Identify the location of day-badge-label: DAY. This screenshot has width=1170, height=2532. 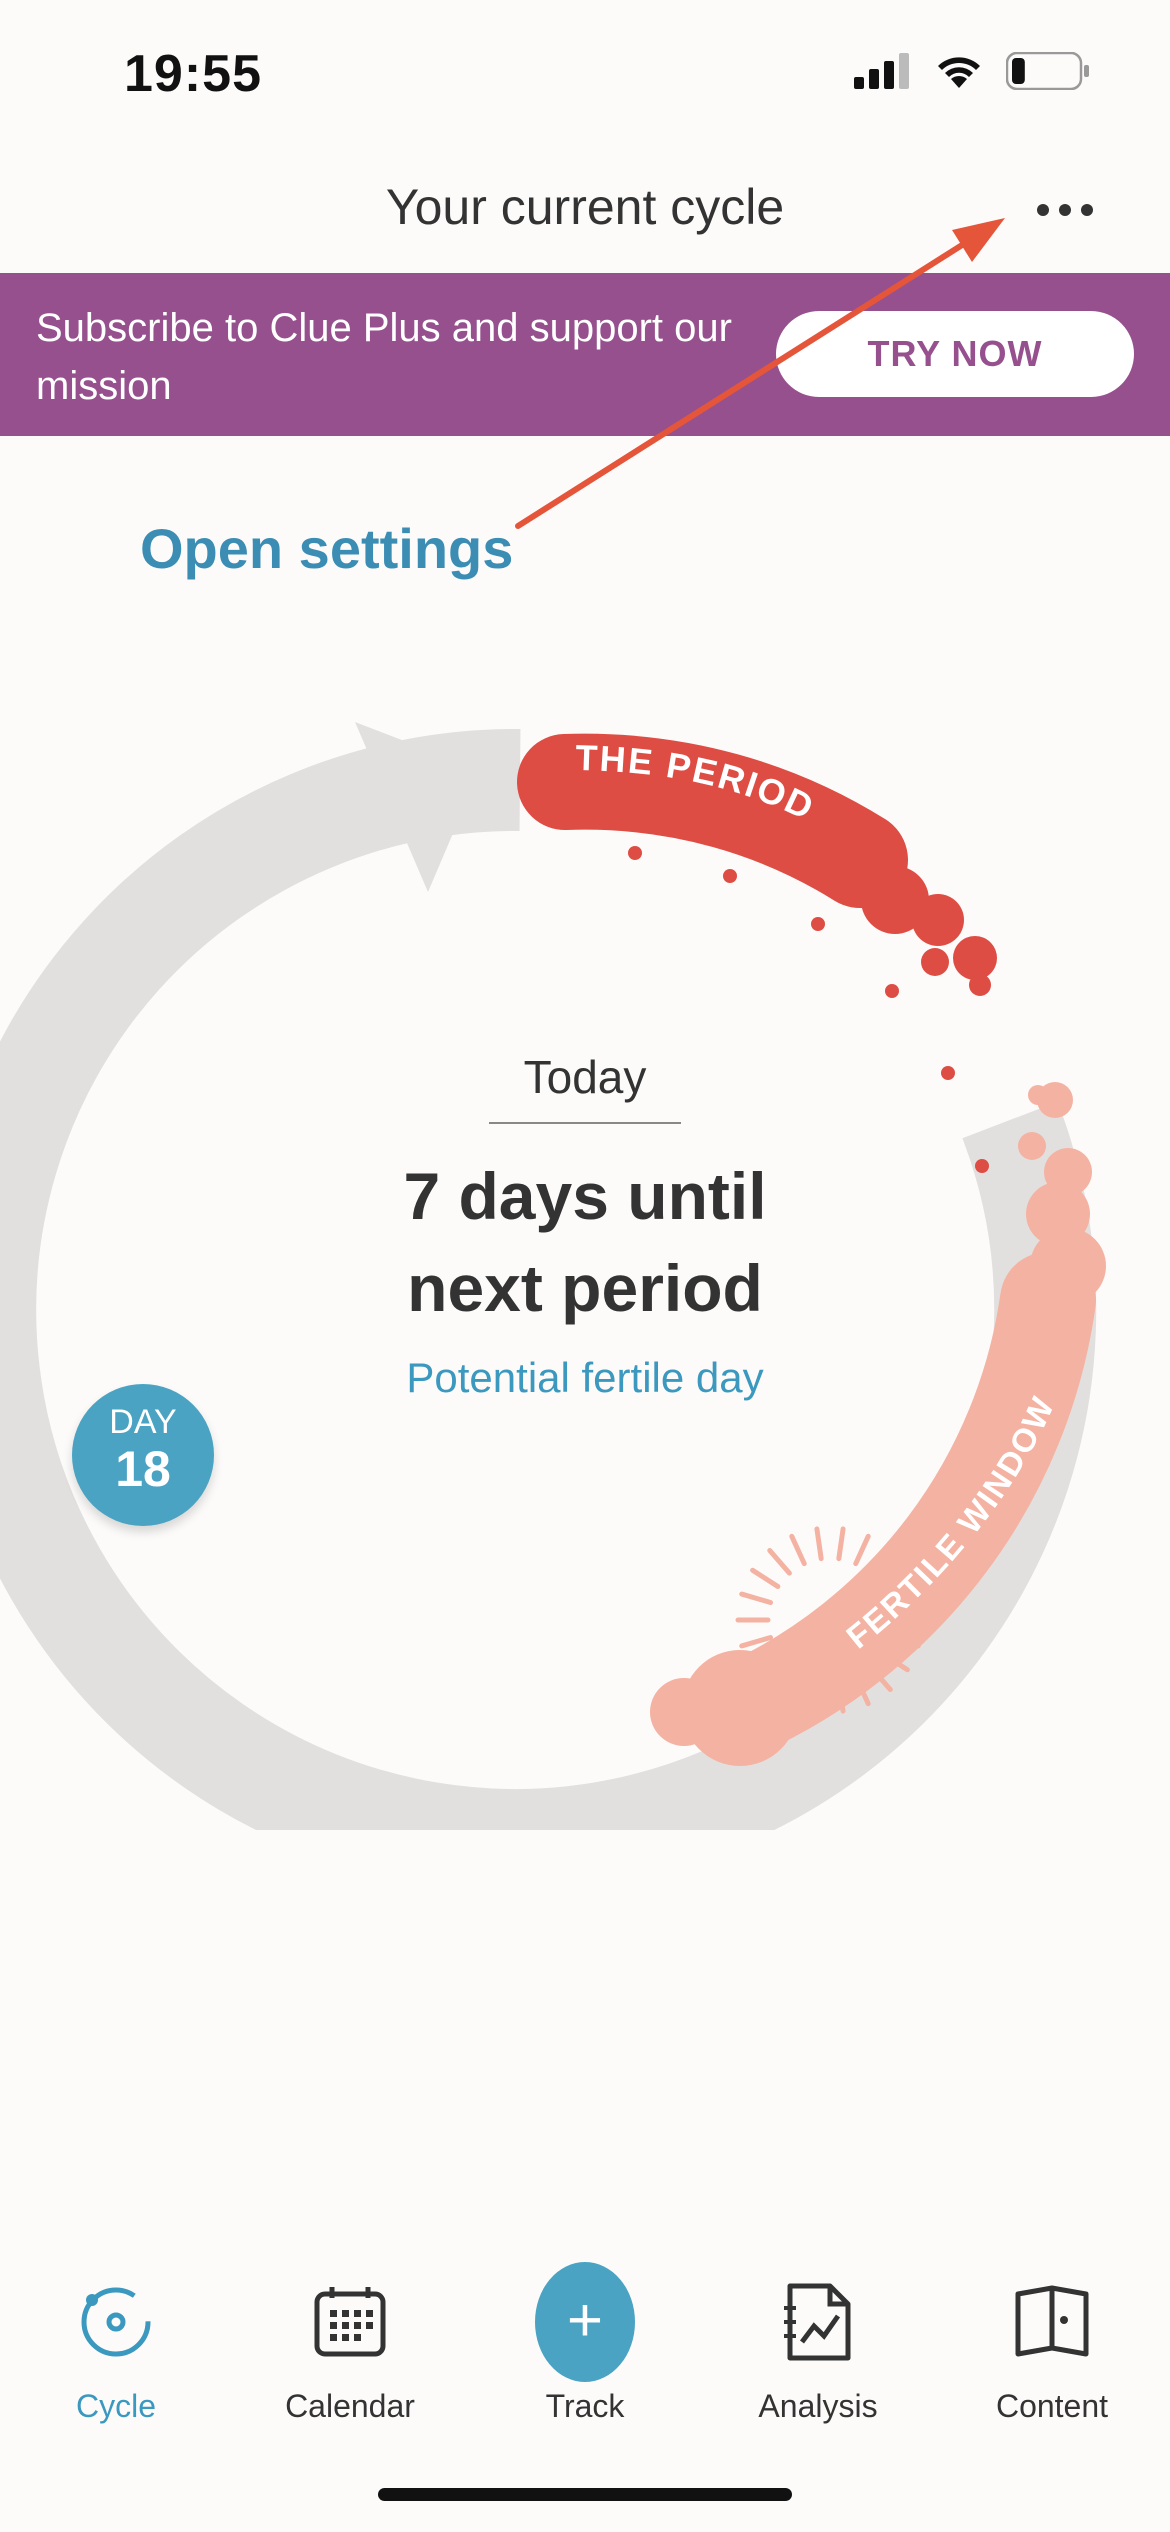
(143, 1422).